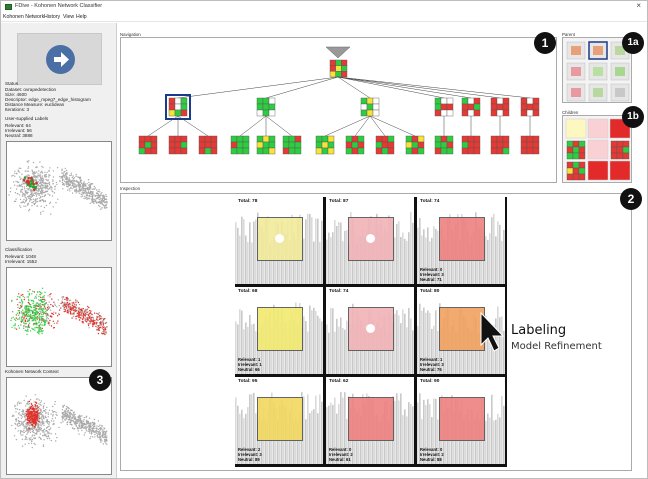  I want to click on context-scatter-plot, so click(59, 426).